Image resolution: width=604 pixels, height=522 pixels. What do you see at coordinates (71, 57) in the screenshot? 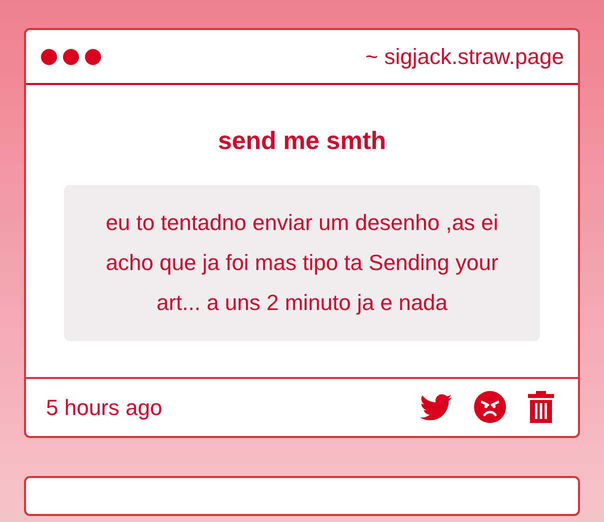
I see `window-dots-icon` at bounding box center [71, 57].